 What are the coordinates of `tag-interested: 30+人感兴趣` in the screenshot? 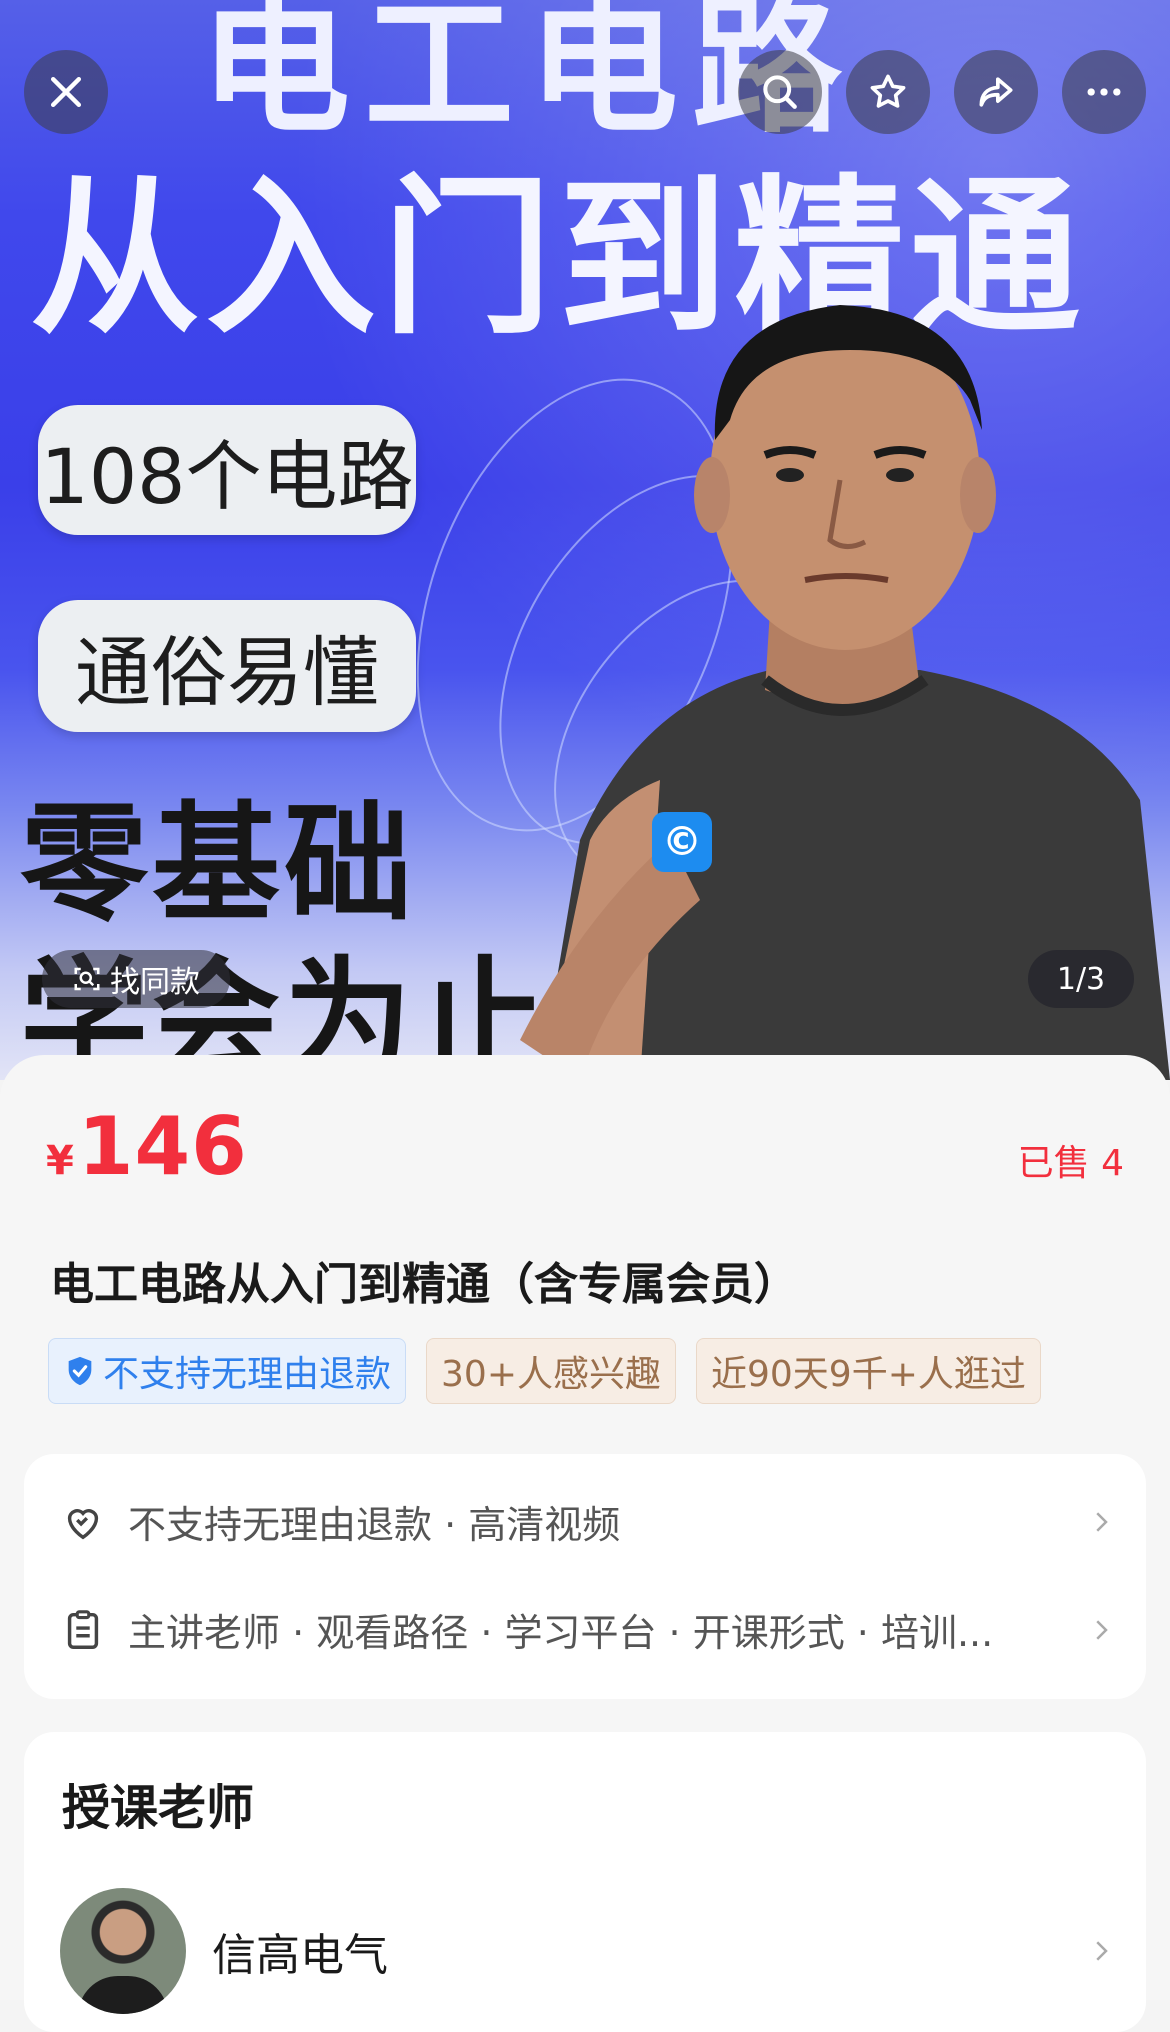 It's located at (551, 1371).